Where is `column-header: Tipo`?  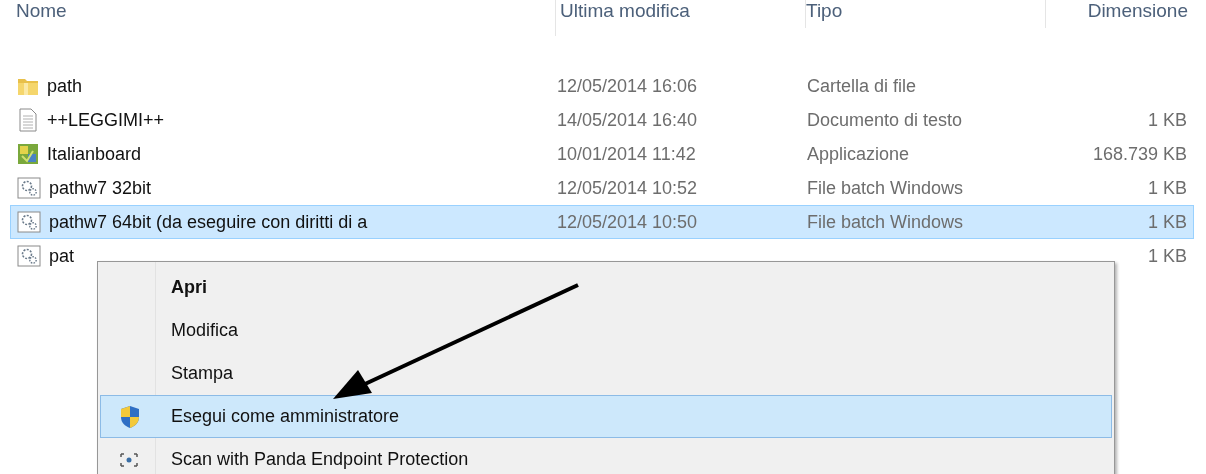 column-header: Tipo is located at coordinates (926, 14).